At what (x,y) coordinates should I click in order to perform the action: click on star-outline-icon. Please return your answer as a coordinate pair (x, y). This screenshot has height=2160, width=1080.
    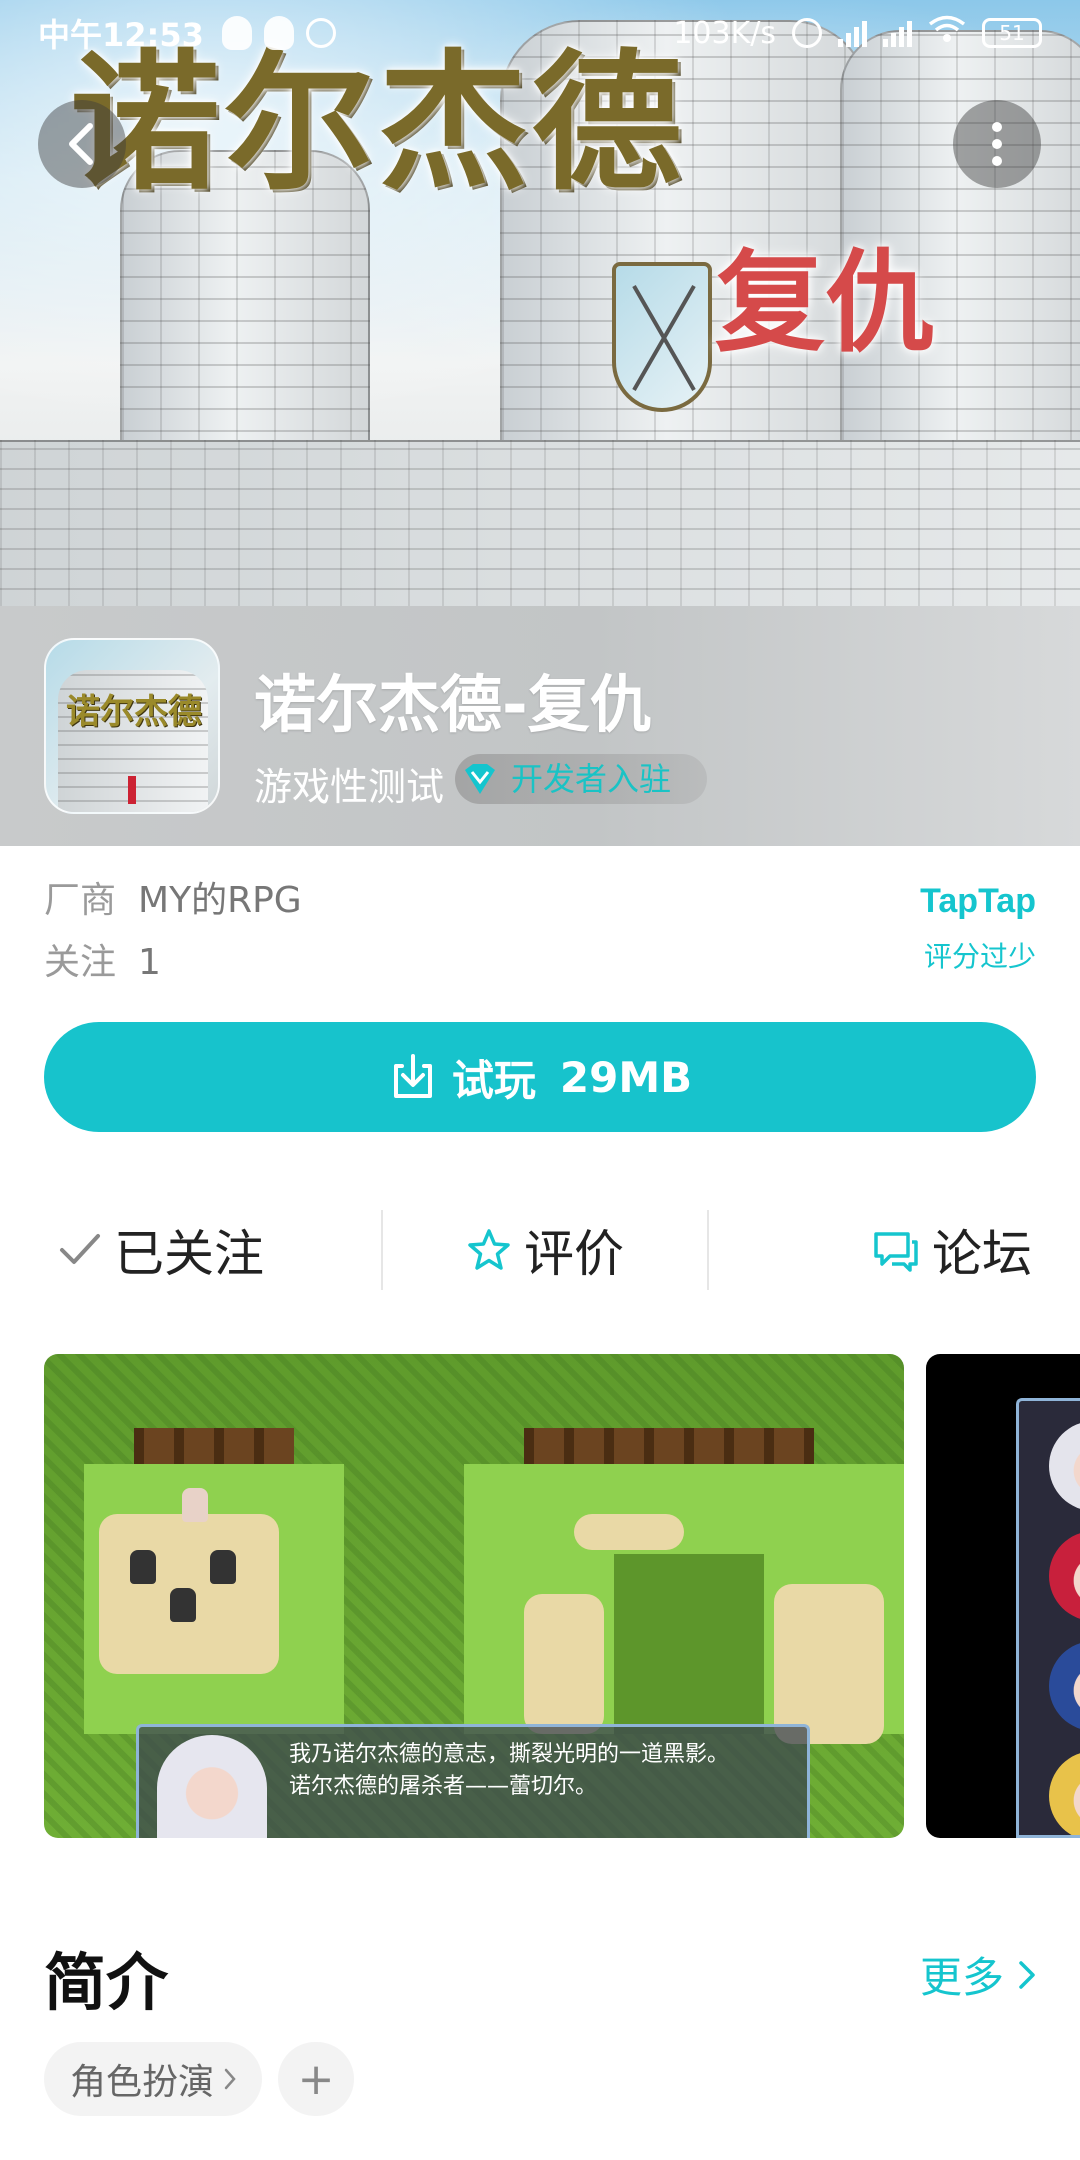
    Looking at the image, I should click on (489, 1249).